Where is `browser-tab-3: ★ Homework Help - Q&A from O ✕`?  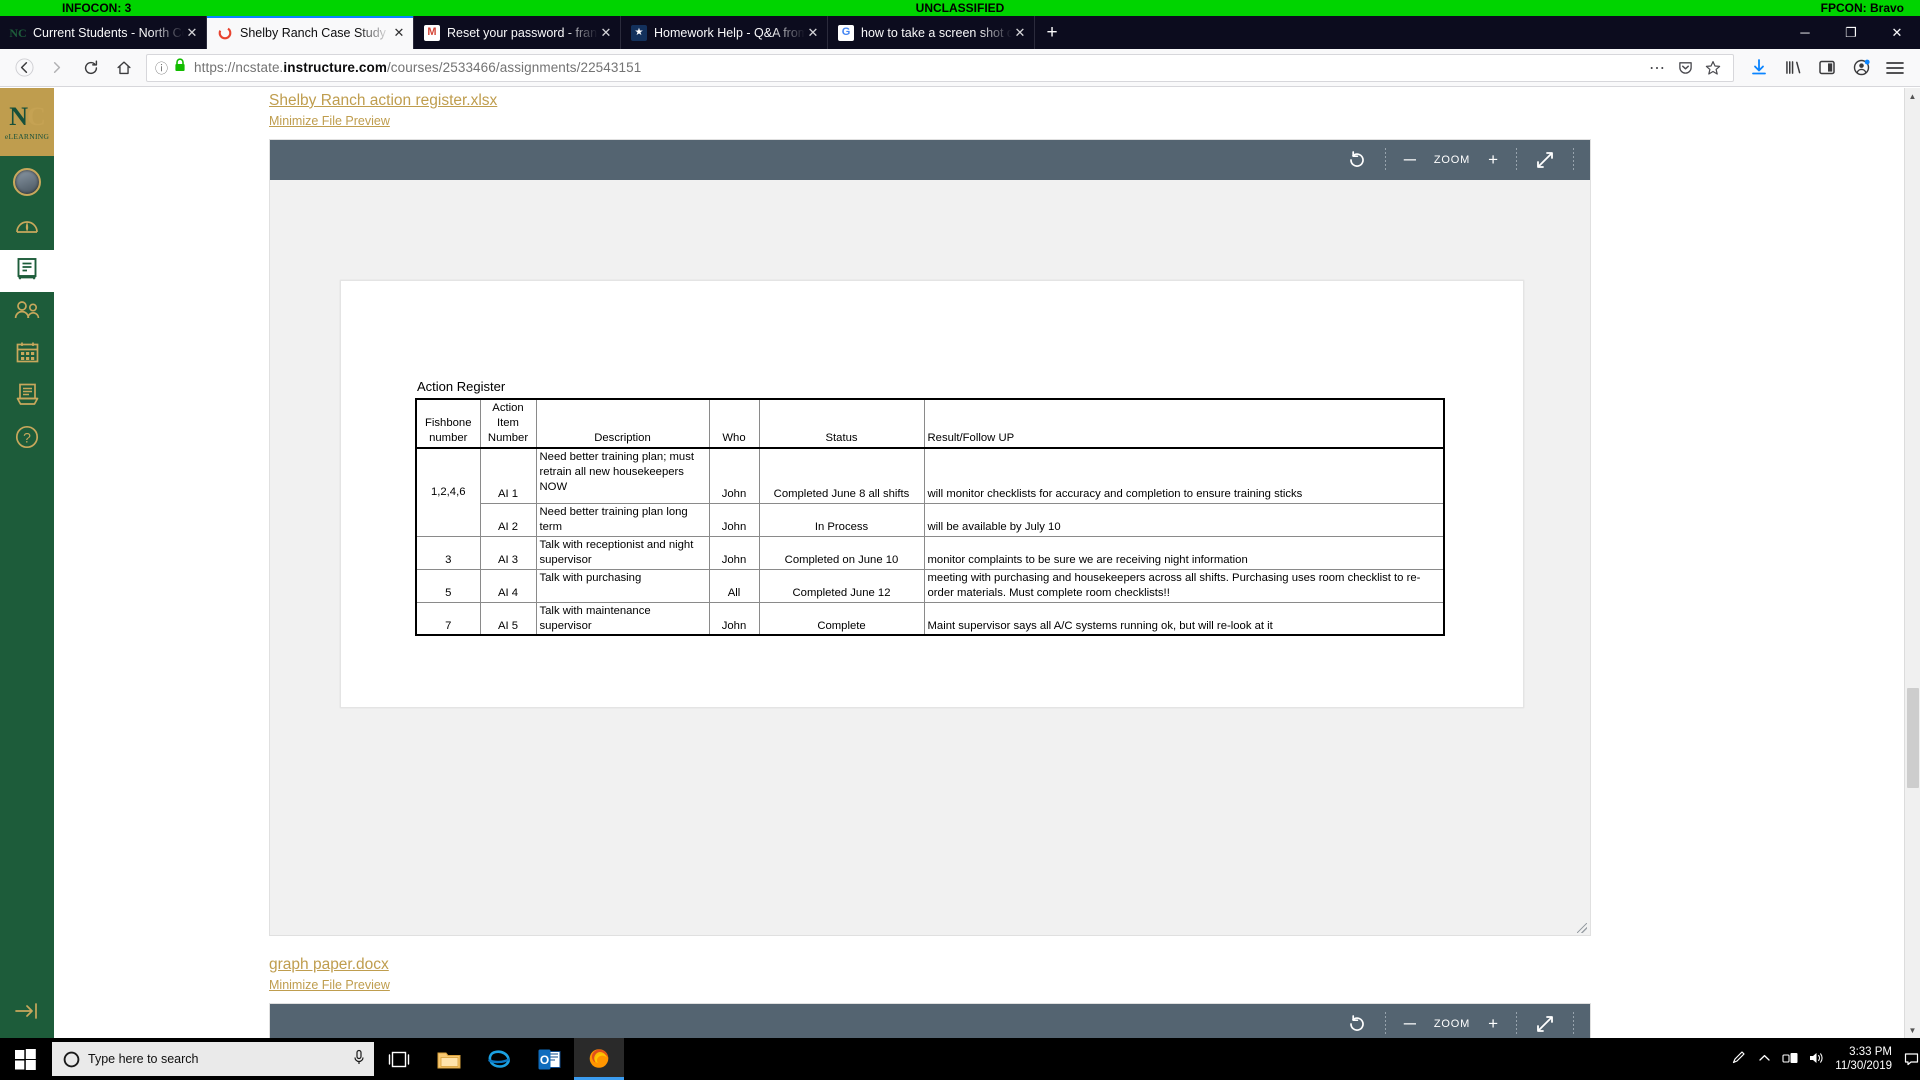 browser-tab-3: ★ Homework Help - Q&A from O ✕ is located at coordinates (724, 32).